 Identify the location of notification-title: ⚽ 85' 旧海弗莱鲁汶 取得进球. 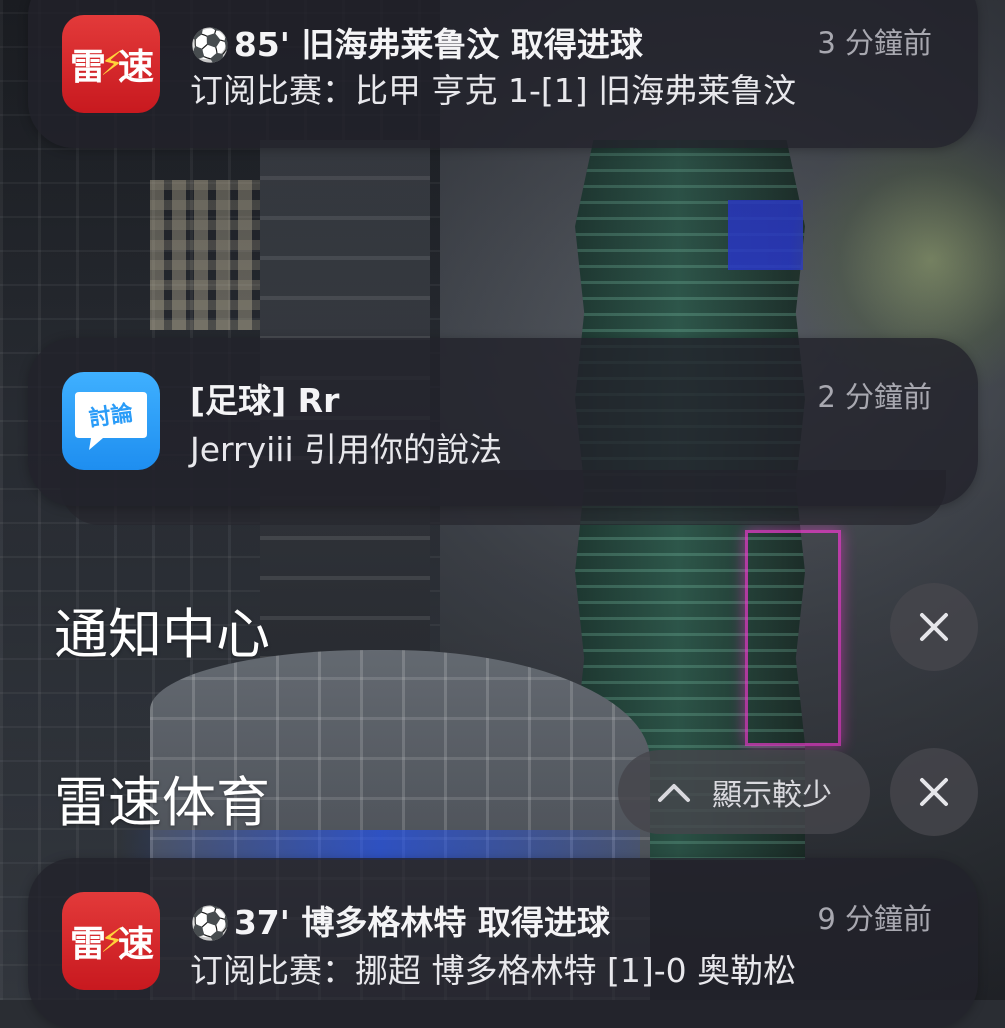
(416, 42).